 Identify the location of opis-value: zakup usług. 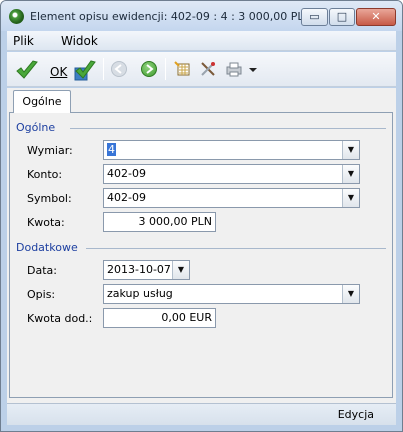
(140, 293).